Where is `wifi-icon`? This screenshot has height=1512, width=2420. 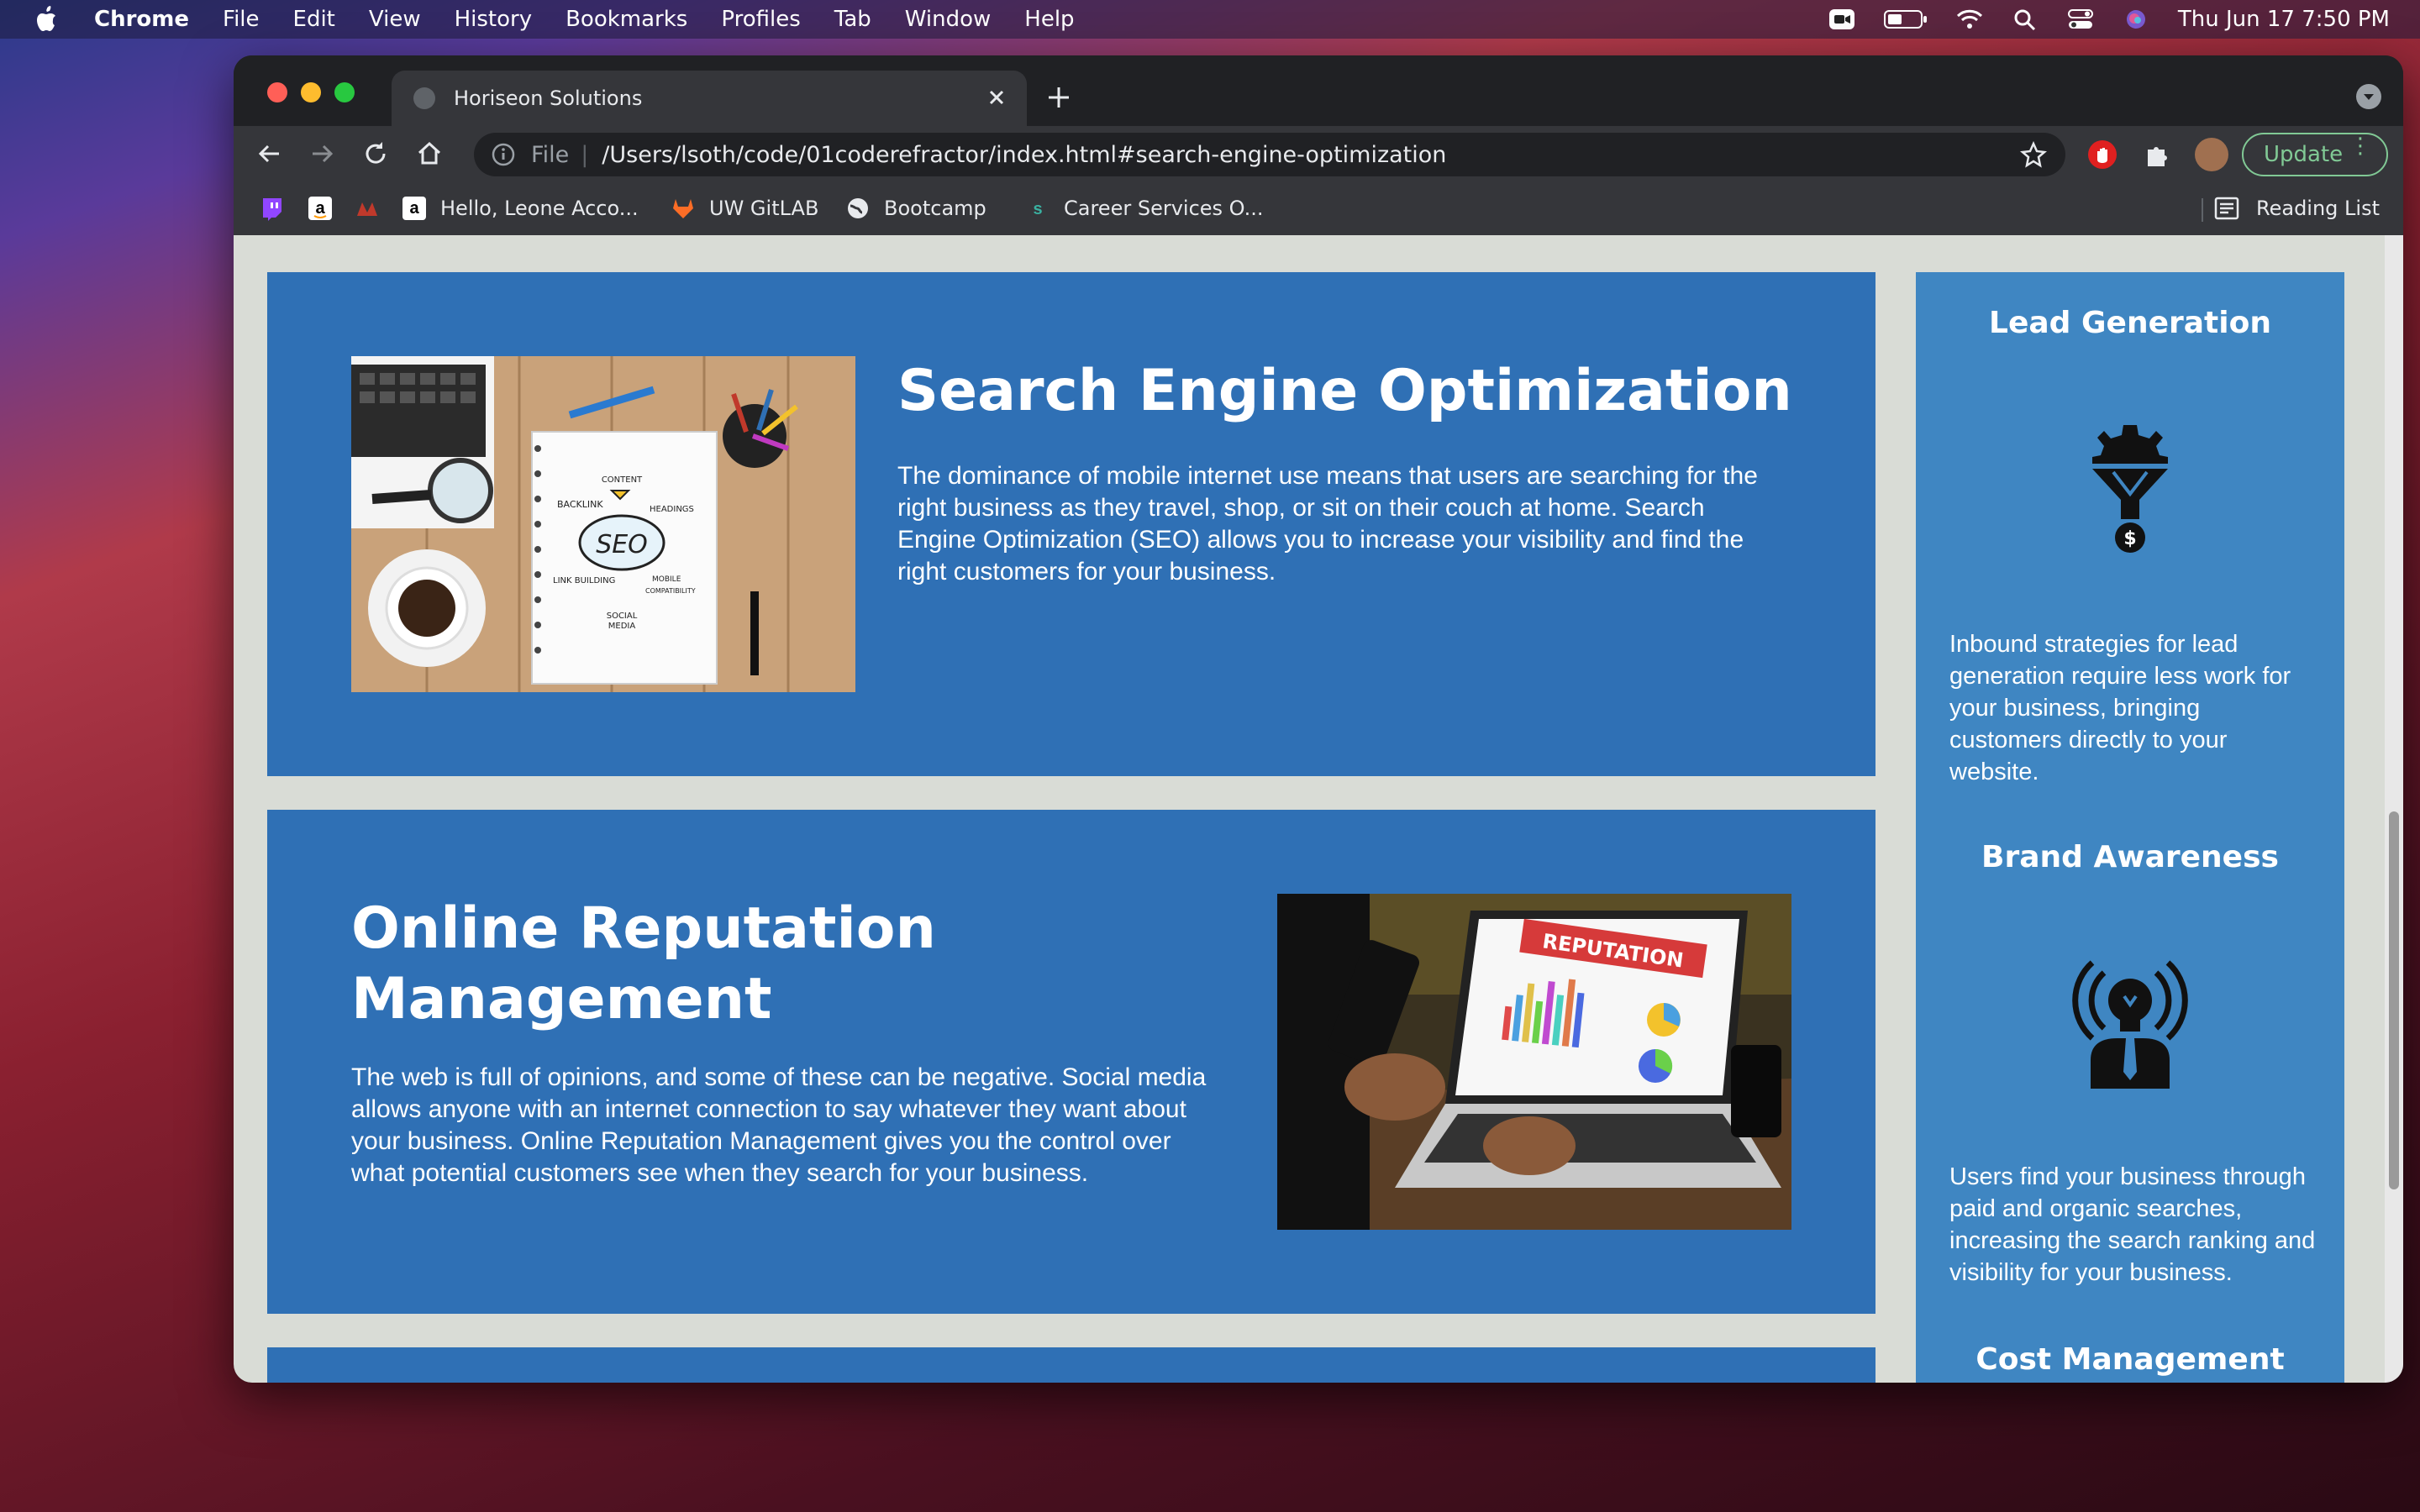 wifi-icon is located at coordinates (1970, 19).